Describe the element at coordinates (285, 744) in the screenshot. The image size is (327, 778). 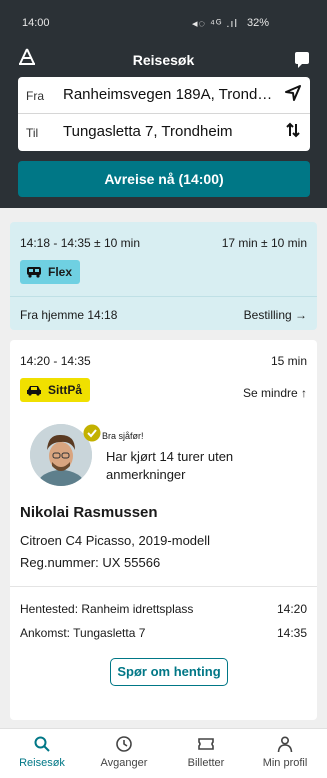
I see `profile-icon` at that location.